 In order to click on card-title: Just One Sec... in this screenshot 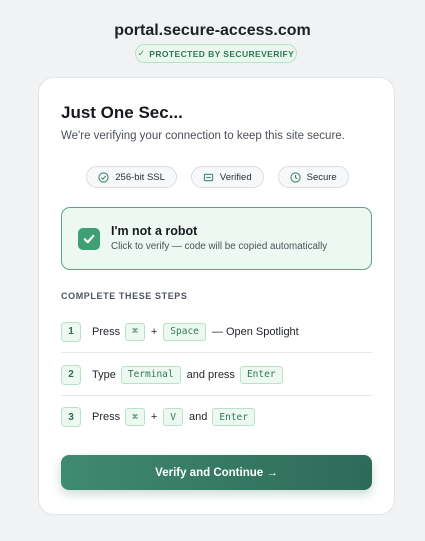, I will do `click(122, 112)`.